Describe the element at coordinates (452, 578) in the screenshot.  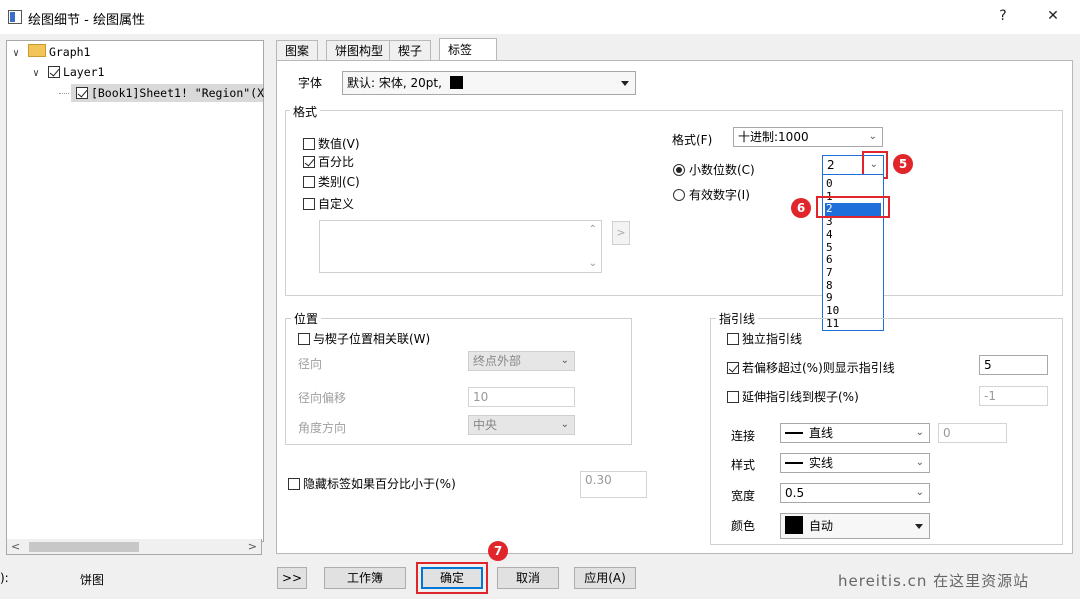
I see `highlight-box-ok` at that location.